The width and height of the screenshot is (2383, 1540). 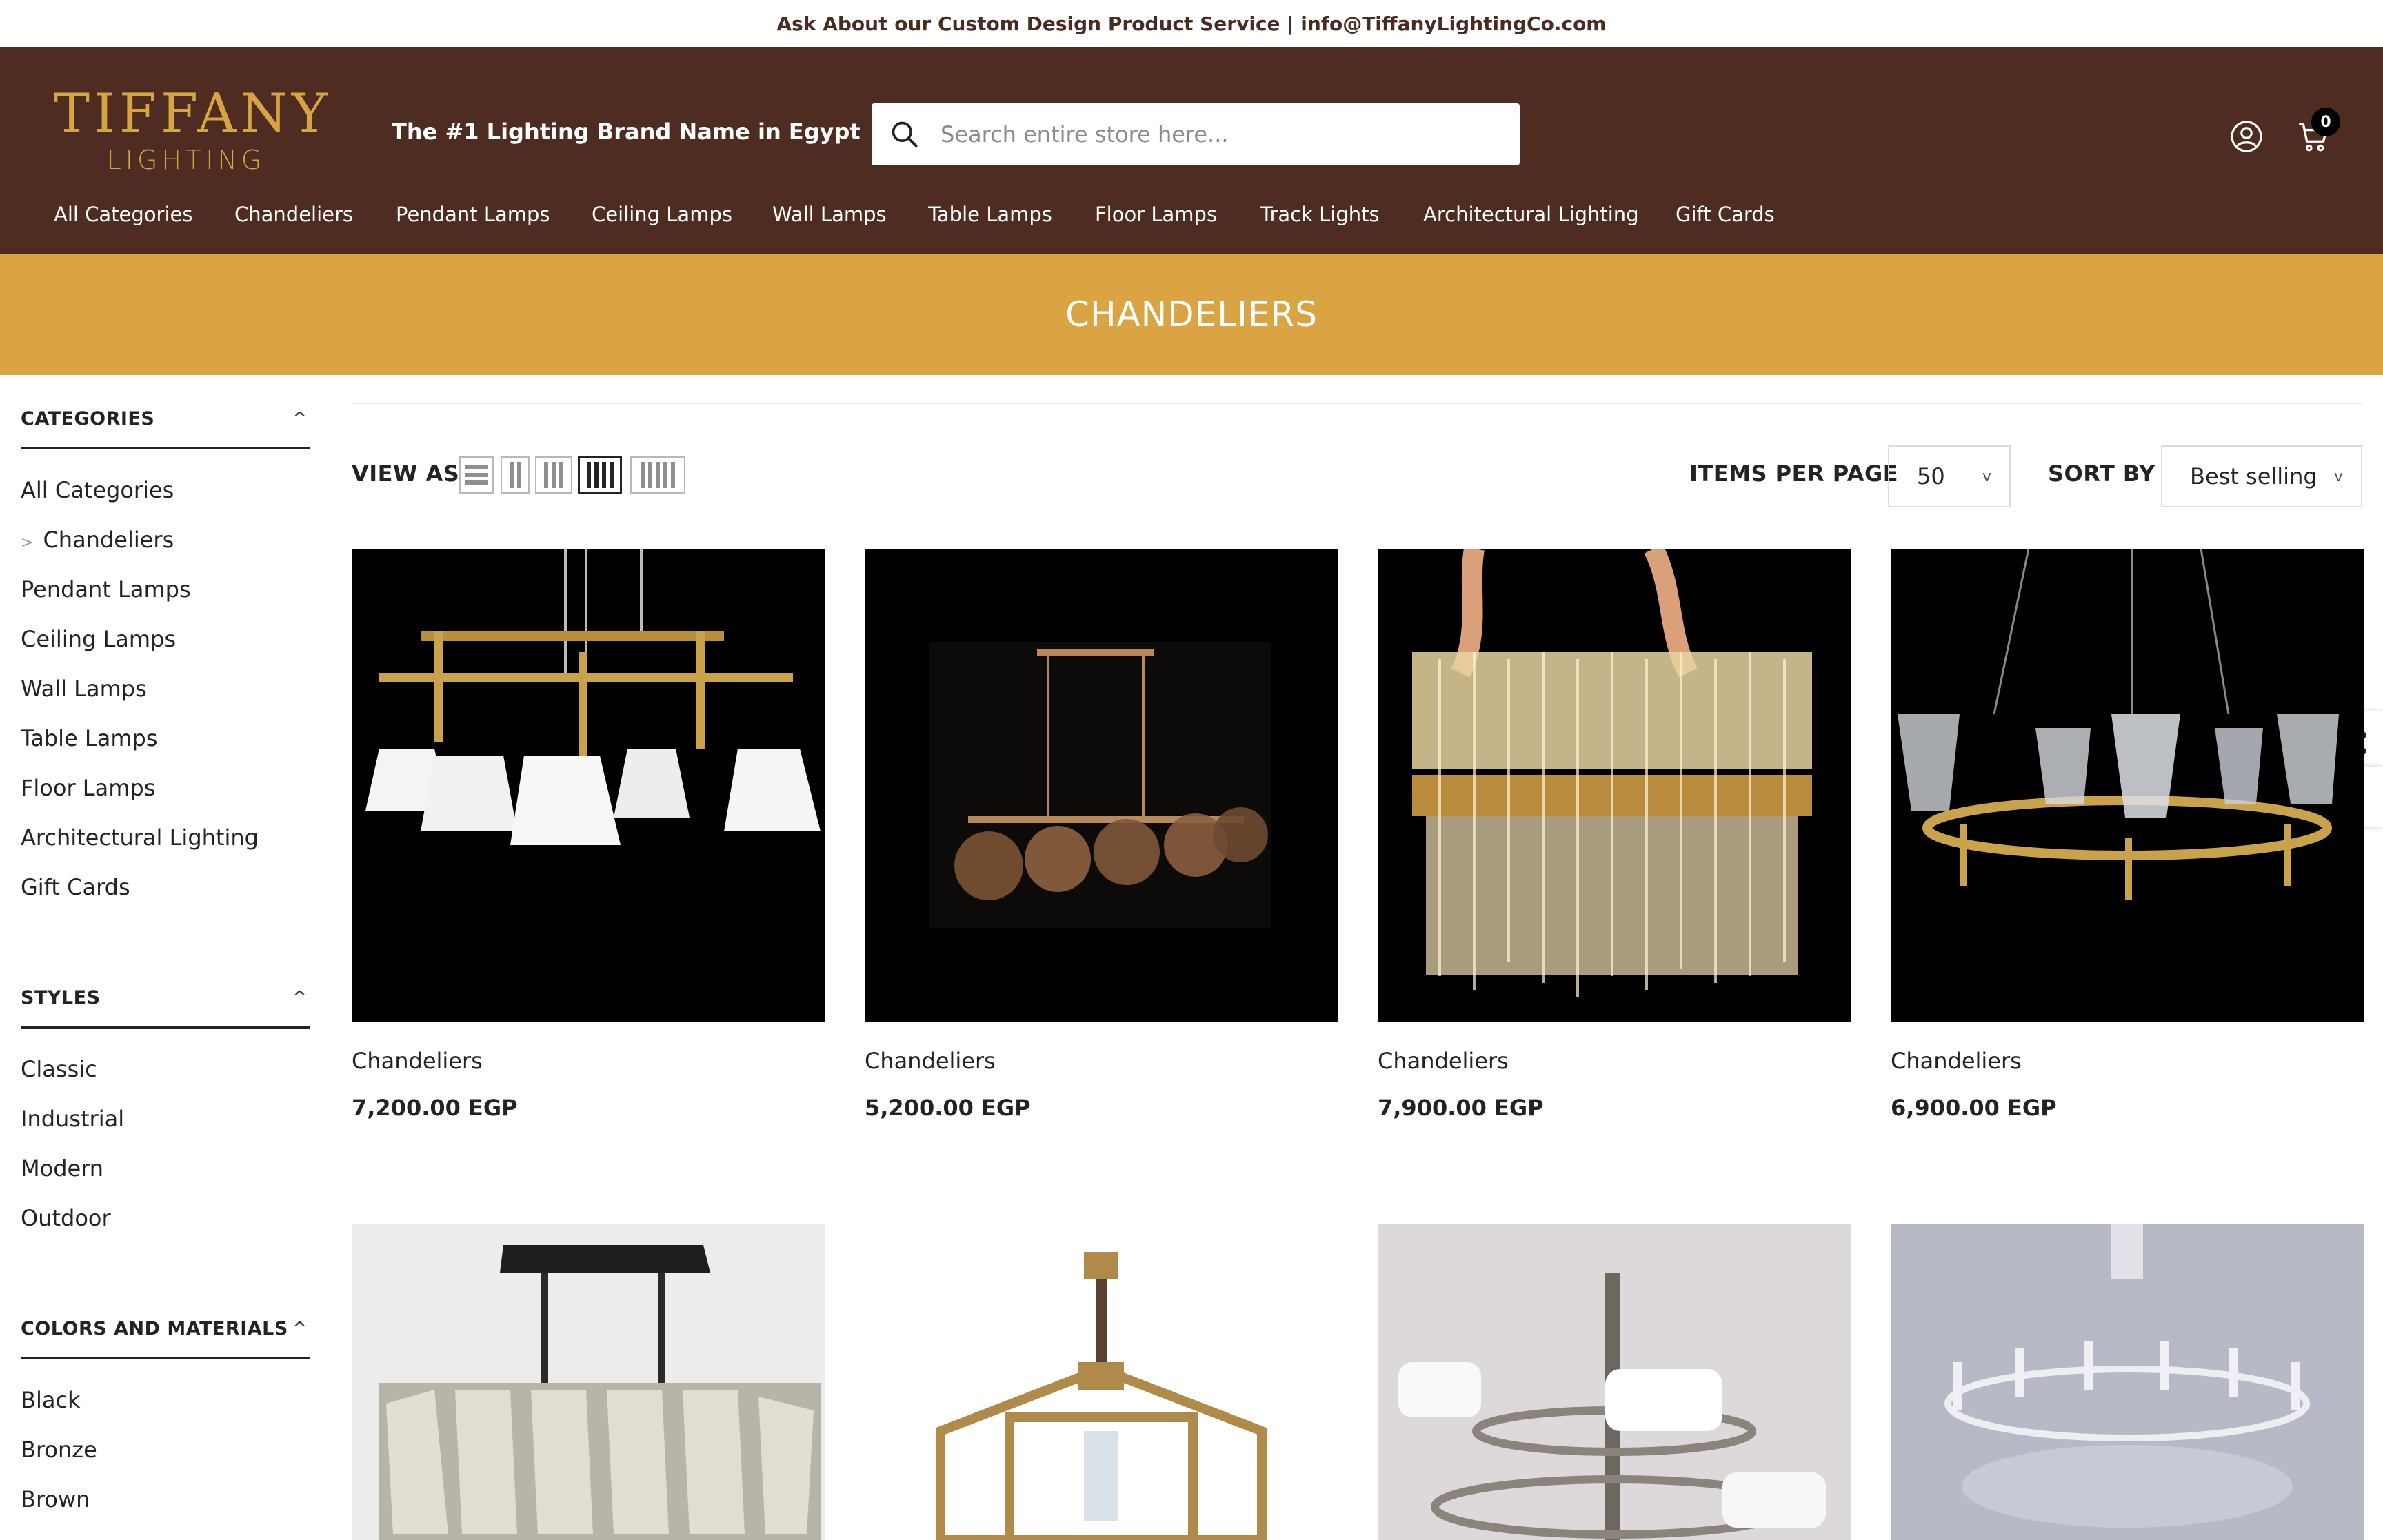 What do you see at coordinates (1974, 1108) in the screenshot?
I see `product-price: 6,900.00 EGP` at bounding box center [1974, 1108].